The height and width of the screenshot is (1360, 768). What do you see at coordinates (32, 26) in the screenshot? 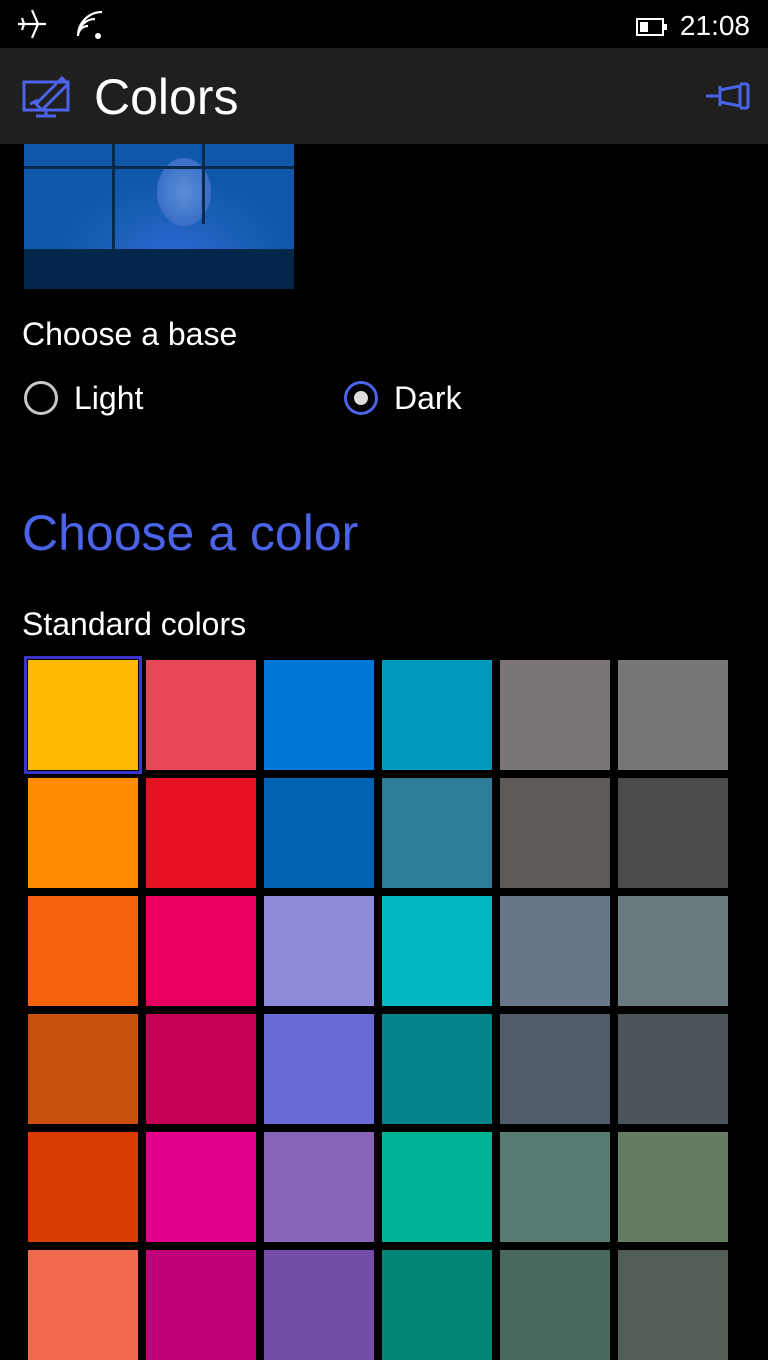
I see `airplane-icon` at bounding box center [32, 26].